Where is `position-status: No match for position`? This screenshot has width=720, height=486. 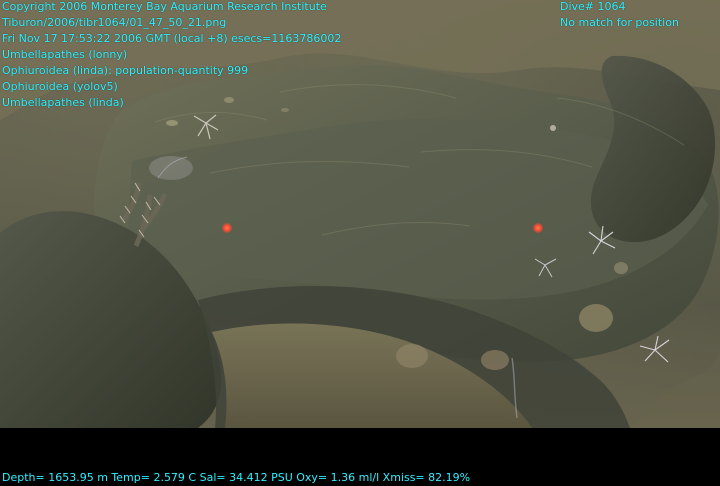
position-status: No match for position is located at coordinates (619, 22).